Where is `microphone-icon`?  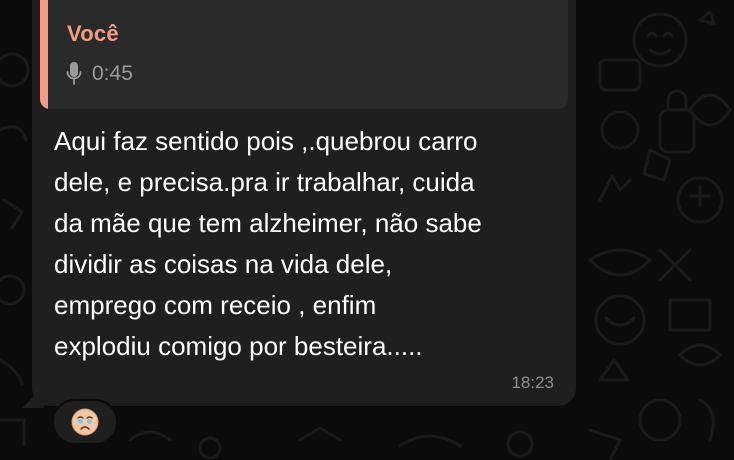
microphone-icon is located at coordinates (74, 73).